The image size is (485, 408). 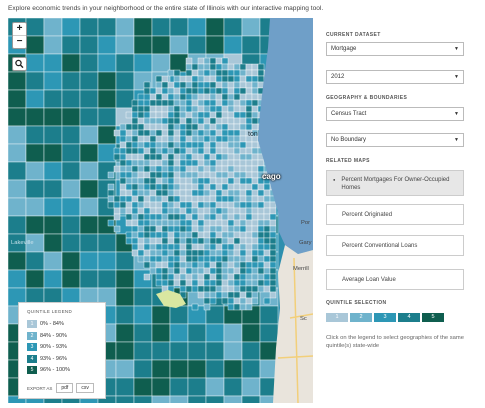 I want to click on zoom-in-button: +, so click(x=19, y=29).